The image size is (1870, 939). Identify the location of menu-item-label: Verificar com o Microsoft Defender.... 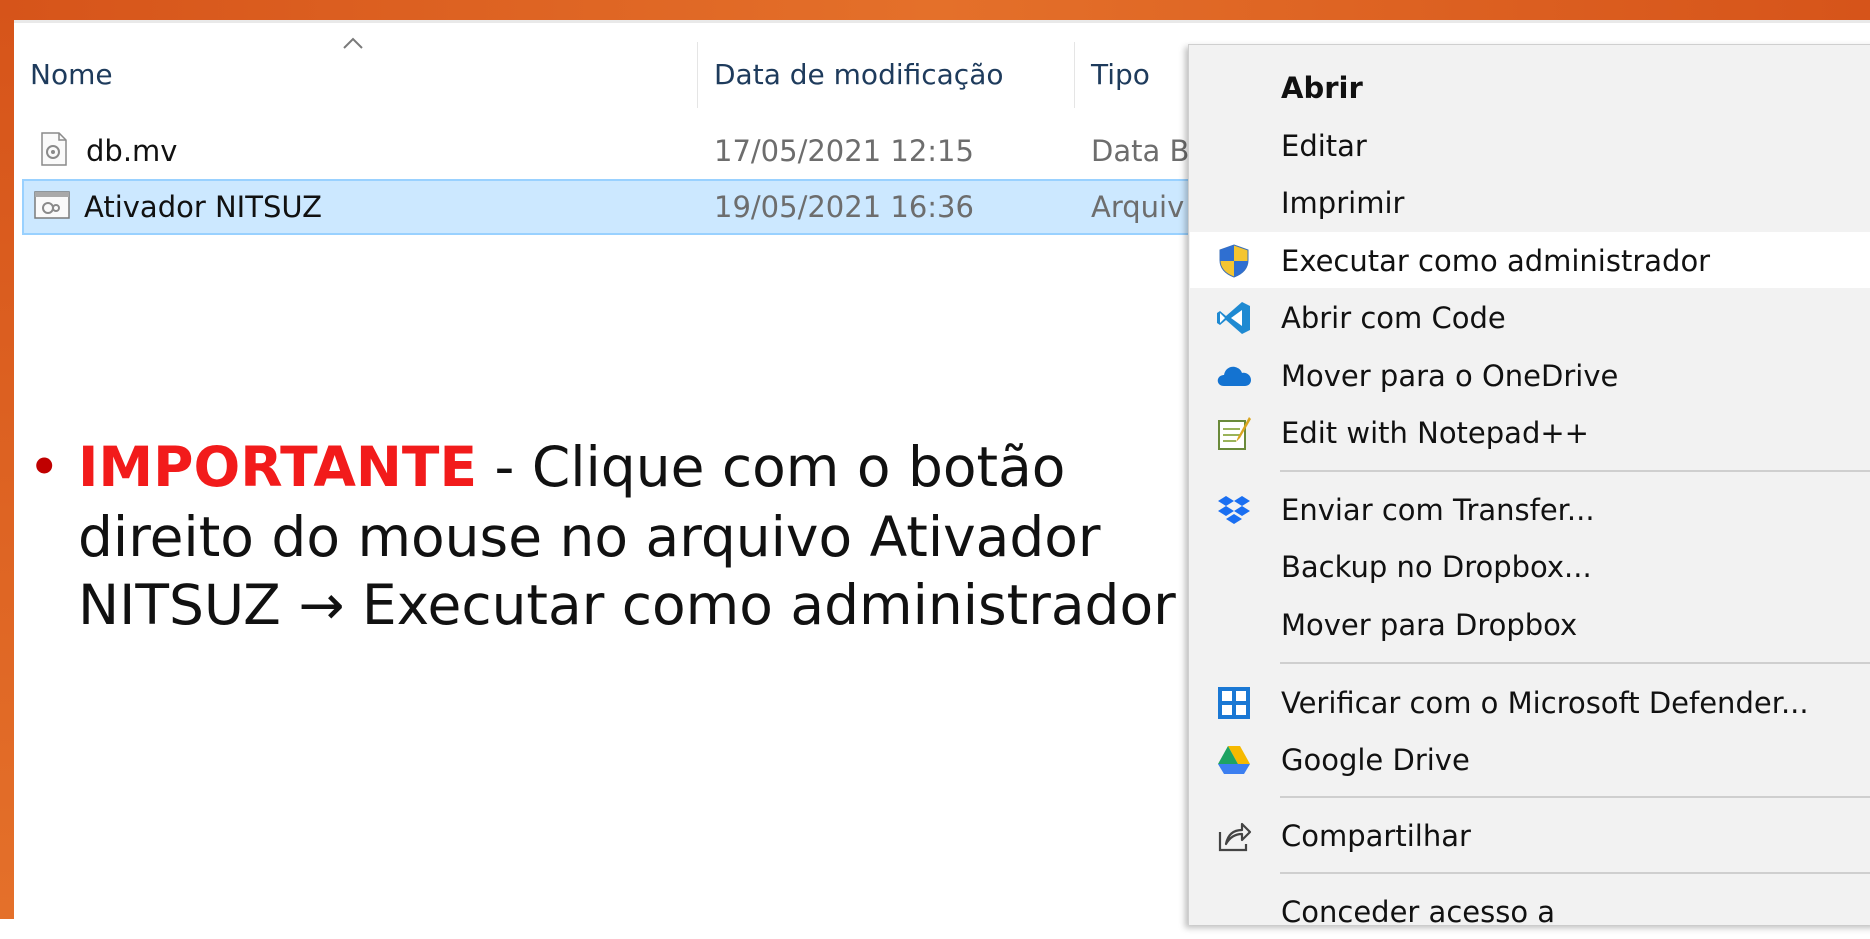
(1545, 703).